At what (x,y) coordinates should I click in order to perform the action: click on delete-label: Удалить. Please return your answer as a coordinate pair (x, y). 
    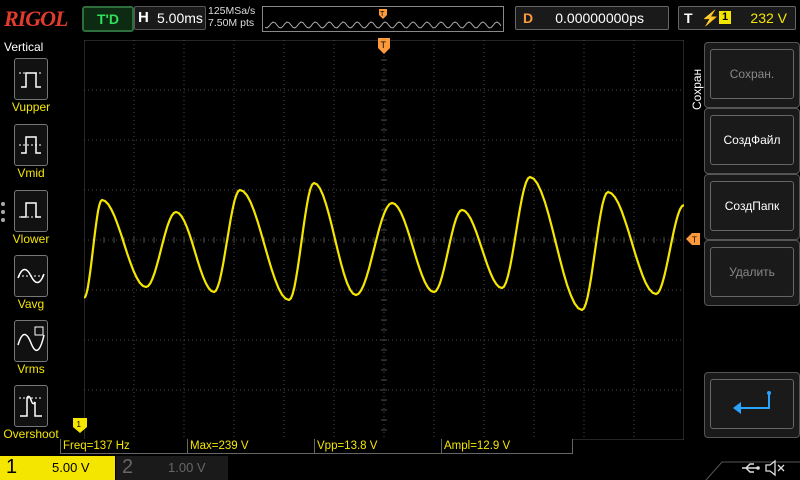
    Looking at the image, I should click on (752, 272).